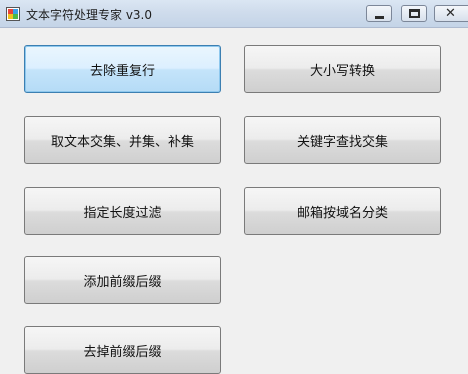 This screenshot has height=374, width=468. What do you see at coordinates (89, 15) in the screenshot?
I see `window-title: 文本字符处理专家 v3.0` at bounding box center [89, 15].